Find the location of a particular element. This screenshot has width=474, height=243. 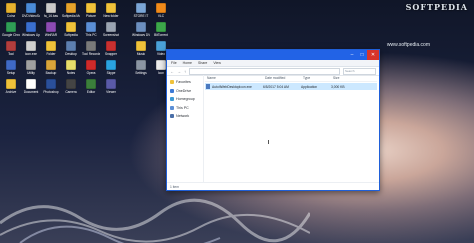

column-type: Type is located at coordinates (318, 78).